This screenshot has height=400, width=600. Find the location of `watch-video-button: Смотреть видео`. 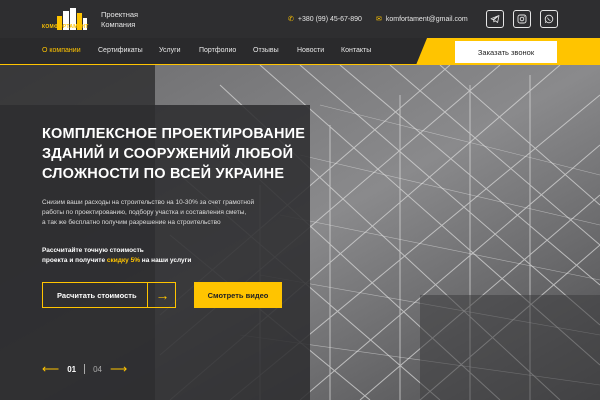

watch-video-button: Смотреть видео is located at coordinates (238, 295).